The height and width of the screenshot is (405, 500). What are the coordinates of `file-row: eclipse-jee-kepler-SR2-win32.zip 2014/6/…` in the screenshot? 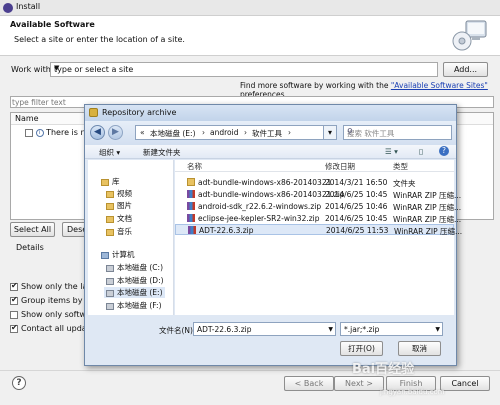 It's located at (318, 218).